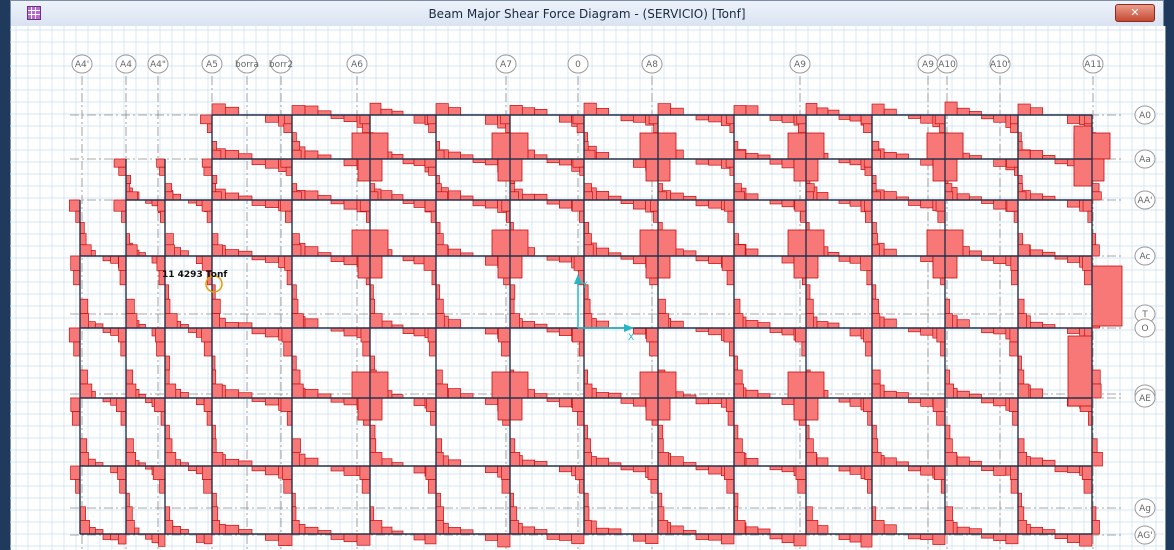 The image size is (1174, 550). What do you see at coordinates (1145, 508) in the screenshot?
I see `axis-bubble-right: Ag` at bounding box center [1145, 508].